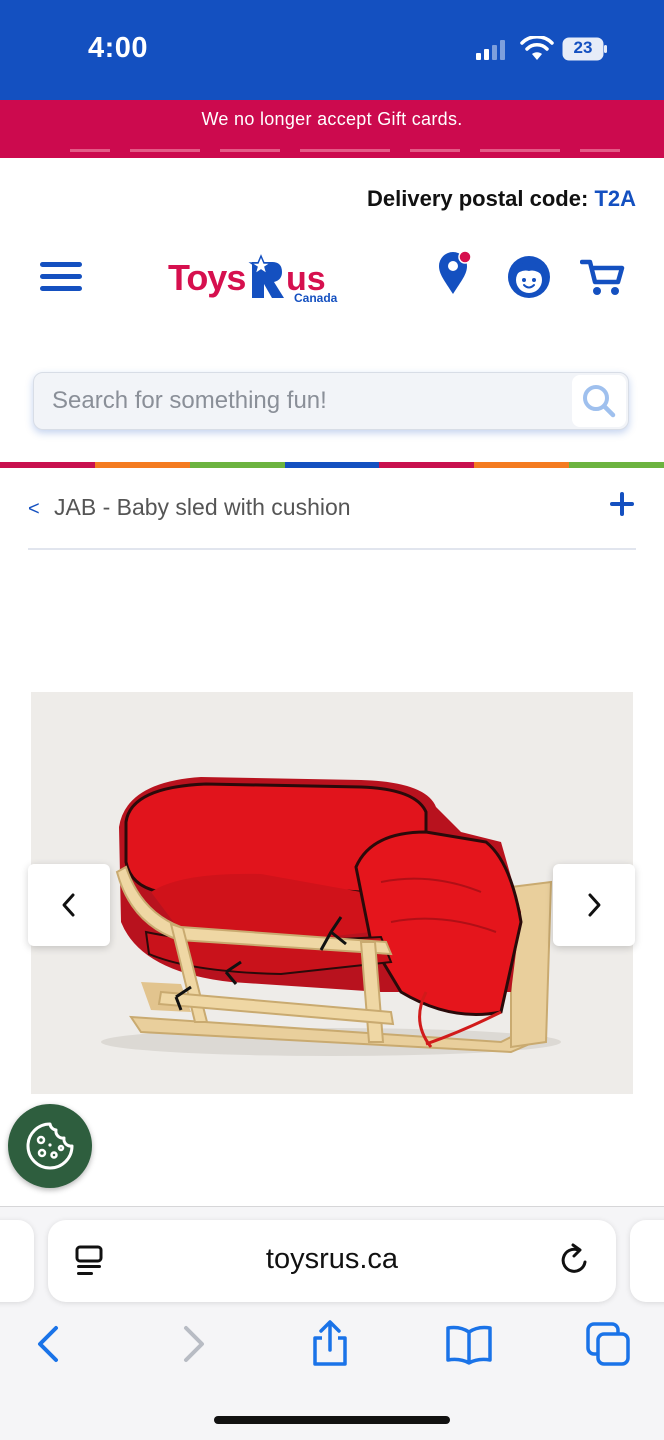 This screenshot has width=664, height=1440. Describe the element at coordinates (316, 298) in the screenshot. I see `logo-subtext: Canada` at that location.